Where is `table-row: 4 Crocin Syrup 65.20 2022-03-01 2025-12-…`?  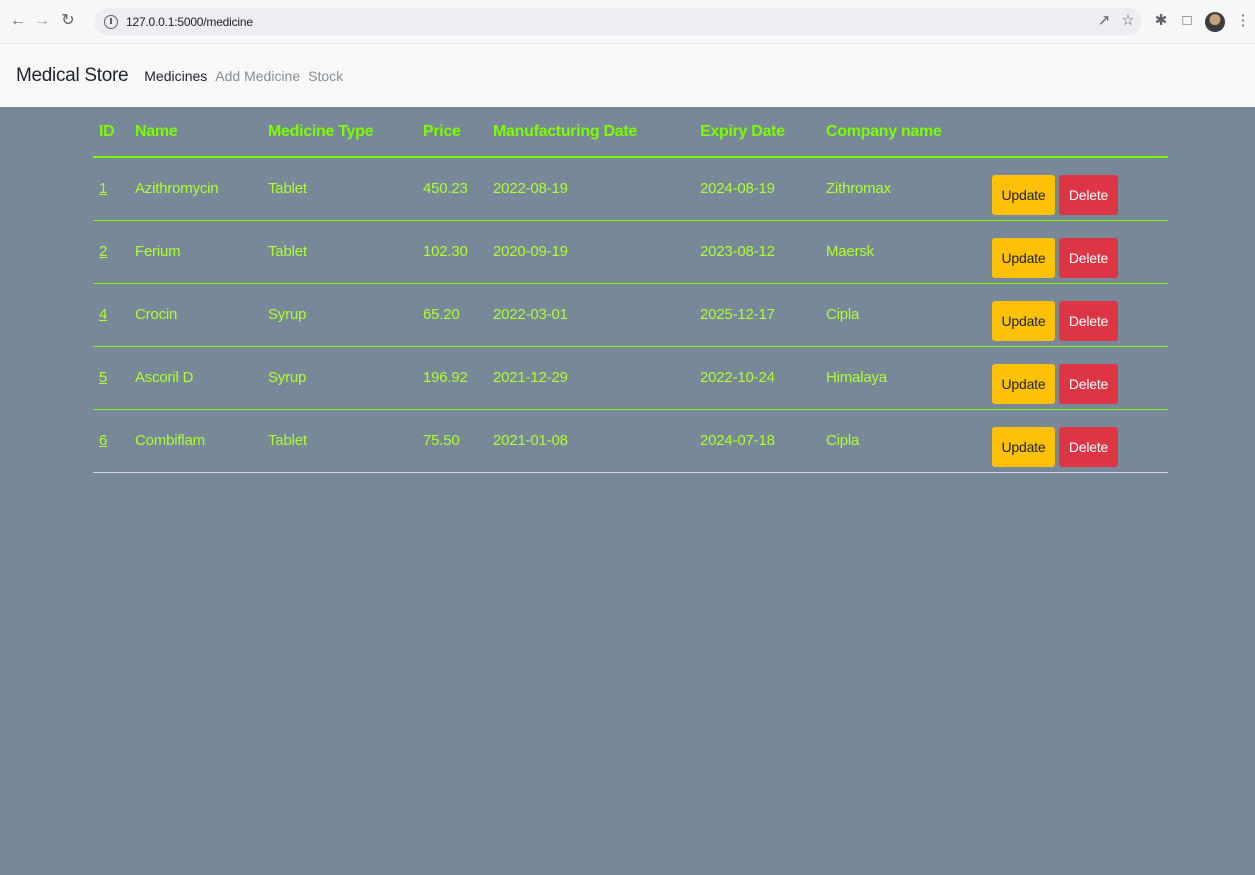 table-row: 4 Crocin Syrup 65.20 2022-03-01 2025-12-… is located at coordinates (630, 314).